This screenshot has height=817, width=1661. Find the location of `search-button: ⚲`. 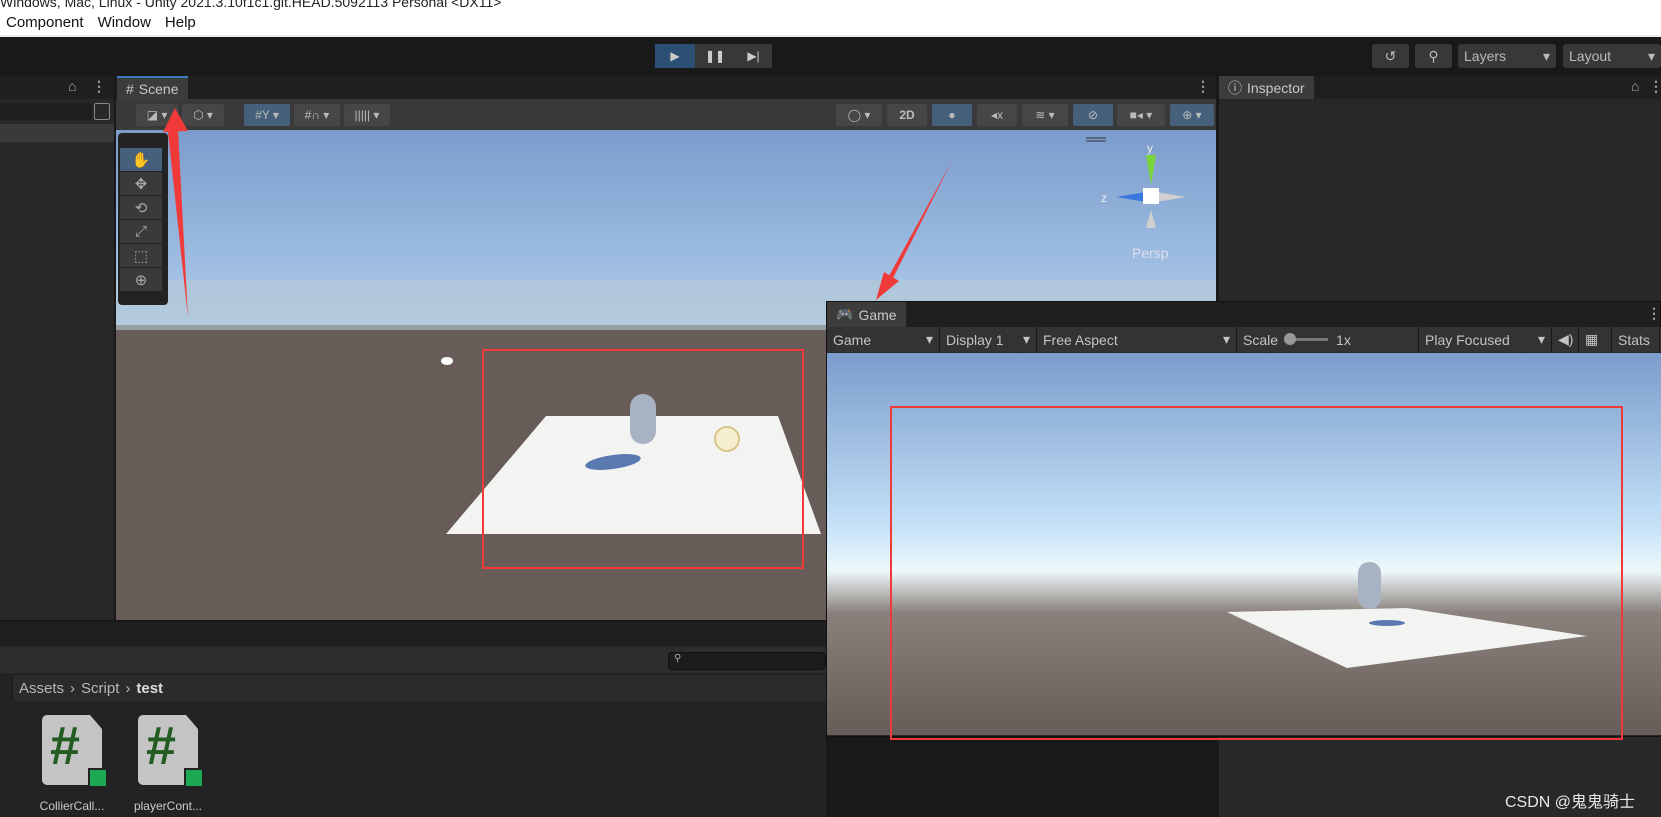

search-button: ⚲ is located at coordinates (1433, 56).